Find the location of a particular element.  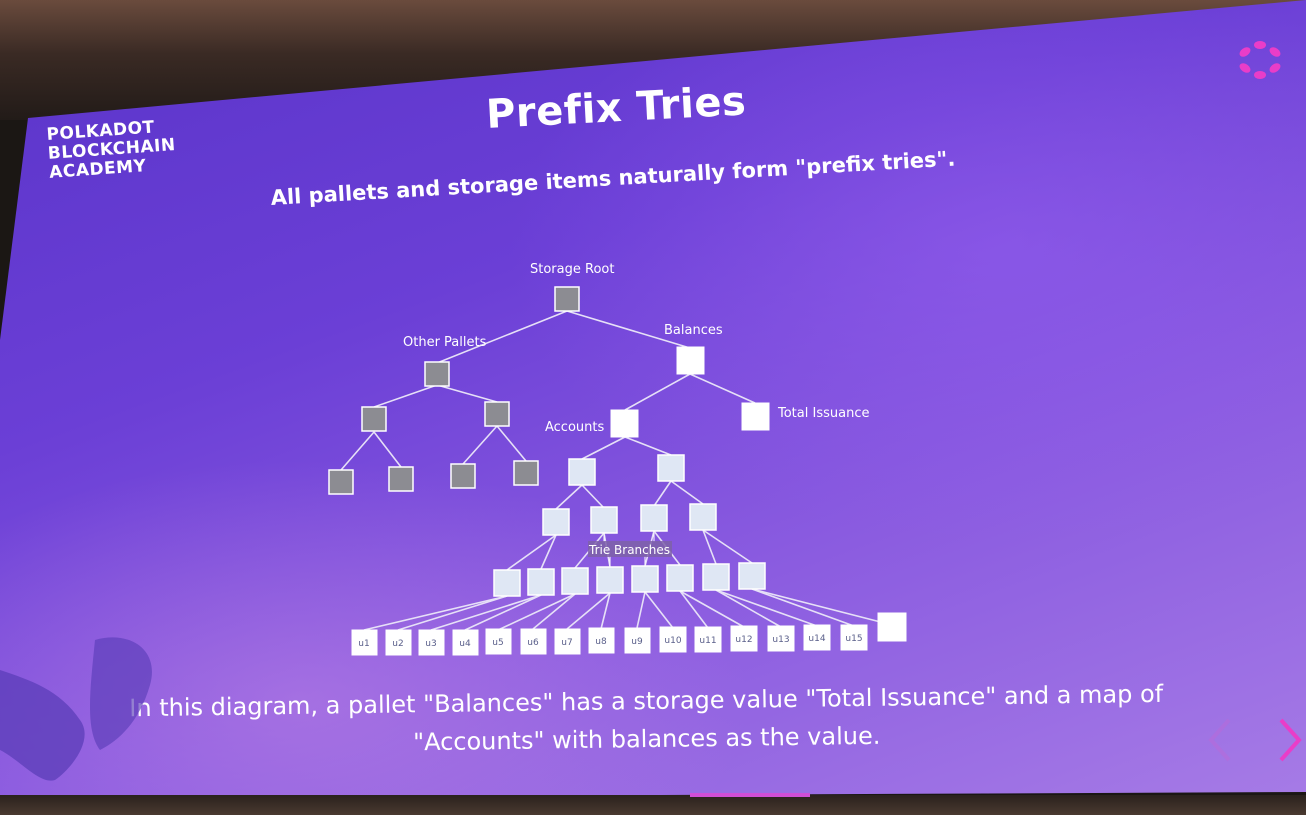

room-floor is located at coordinates (653, 805).